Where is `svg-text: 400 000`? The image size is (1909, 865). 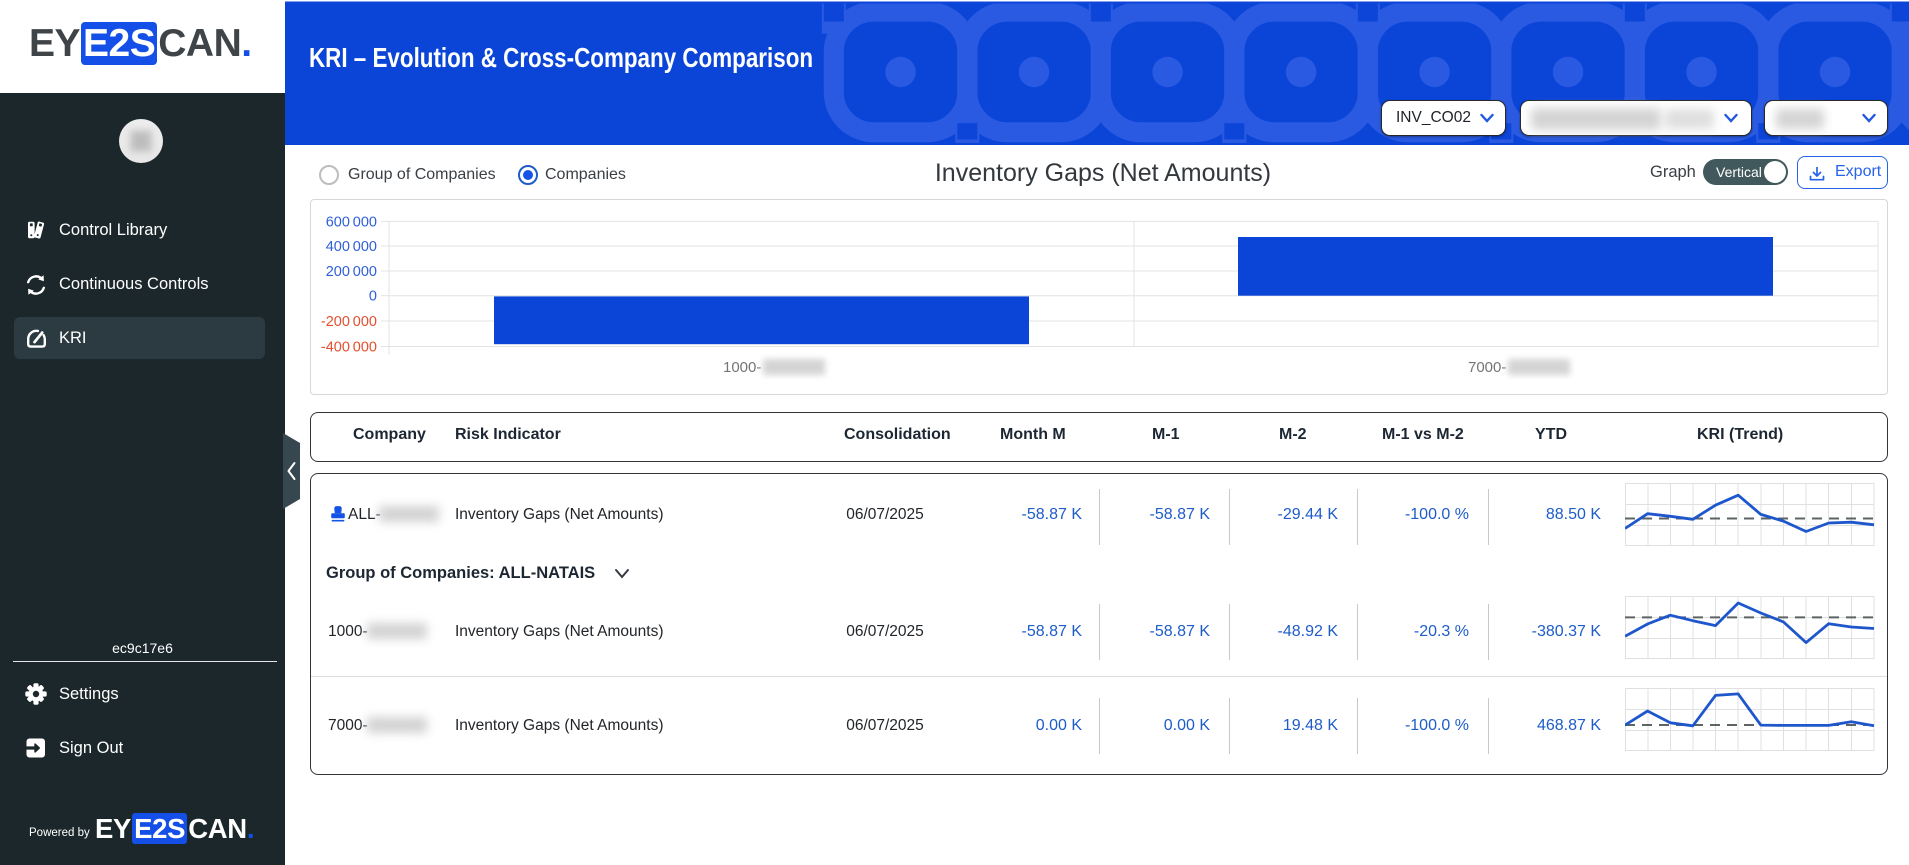
svg-text: 400 000 is located at coordinates (351, 247).